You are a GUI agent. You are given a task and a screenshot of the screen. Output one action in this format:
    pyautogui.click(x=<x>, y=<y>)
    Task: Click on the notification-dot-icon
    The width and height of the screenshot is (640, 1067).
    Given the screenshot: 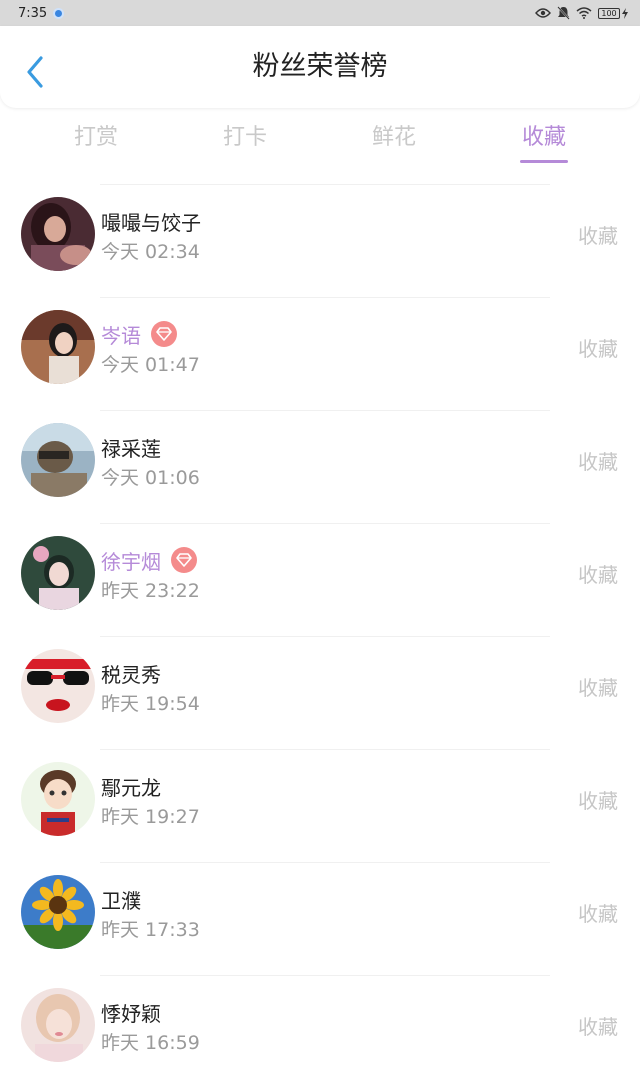 What is the action you would take?
    pyautogui.click(x=59, y=13)
    